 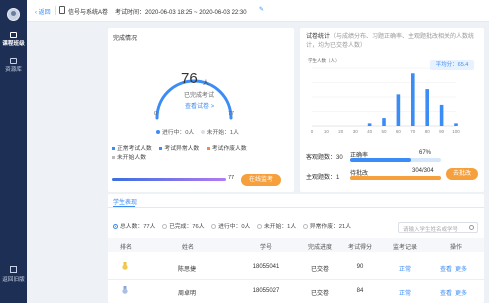 What do you see at coordinates (413, 131) in the screenshot?
I see `x-tick-label: 70` at bounding box center [413, 131].